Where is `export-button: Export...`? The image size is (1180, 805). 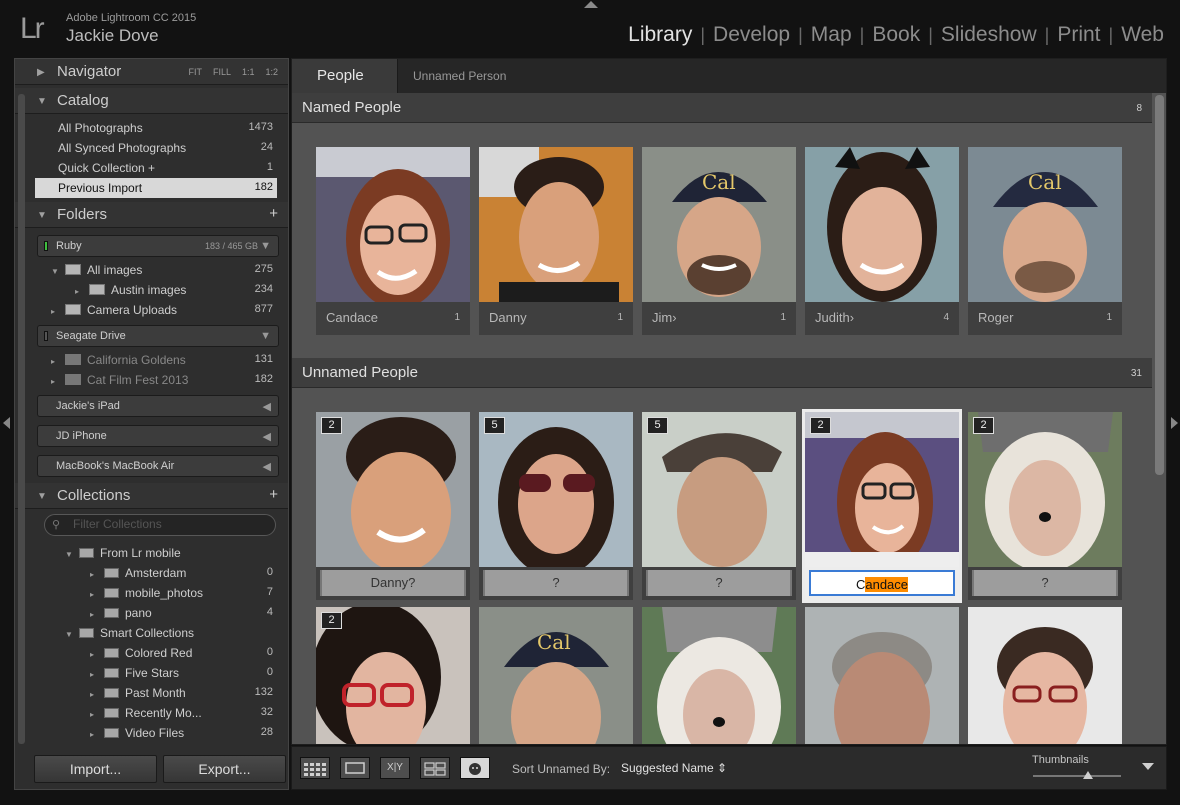 export-button: Export... is located at coordinates (224, 769).